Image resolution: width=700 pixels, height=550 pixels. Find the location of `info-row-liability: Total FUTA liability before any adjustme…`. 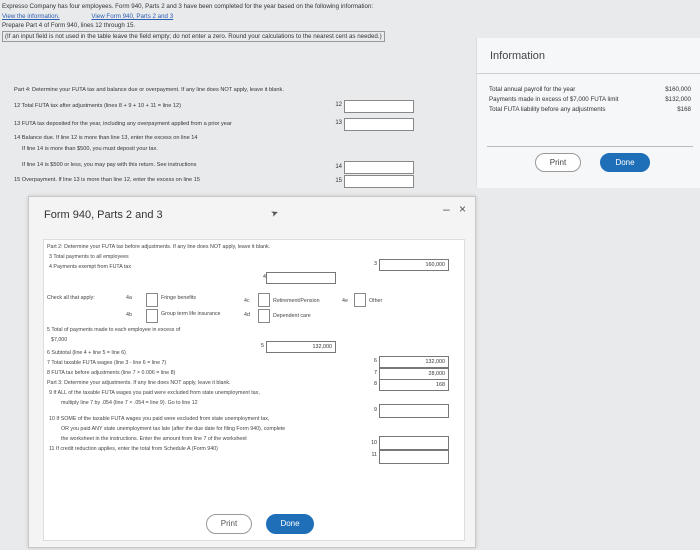

info-row-liability: Total FUTA liability before any adjustme… is located at coordinates (590, 109).